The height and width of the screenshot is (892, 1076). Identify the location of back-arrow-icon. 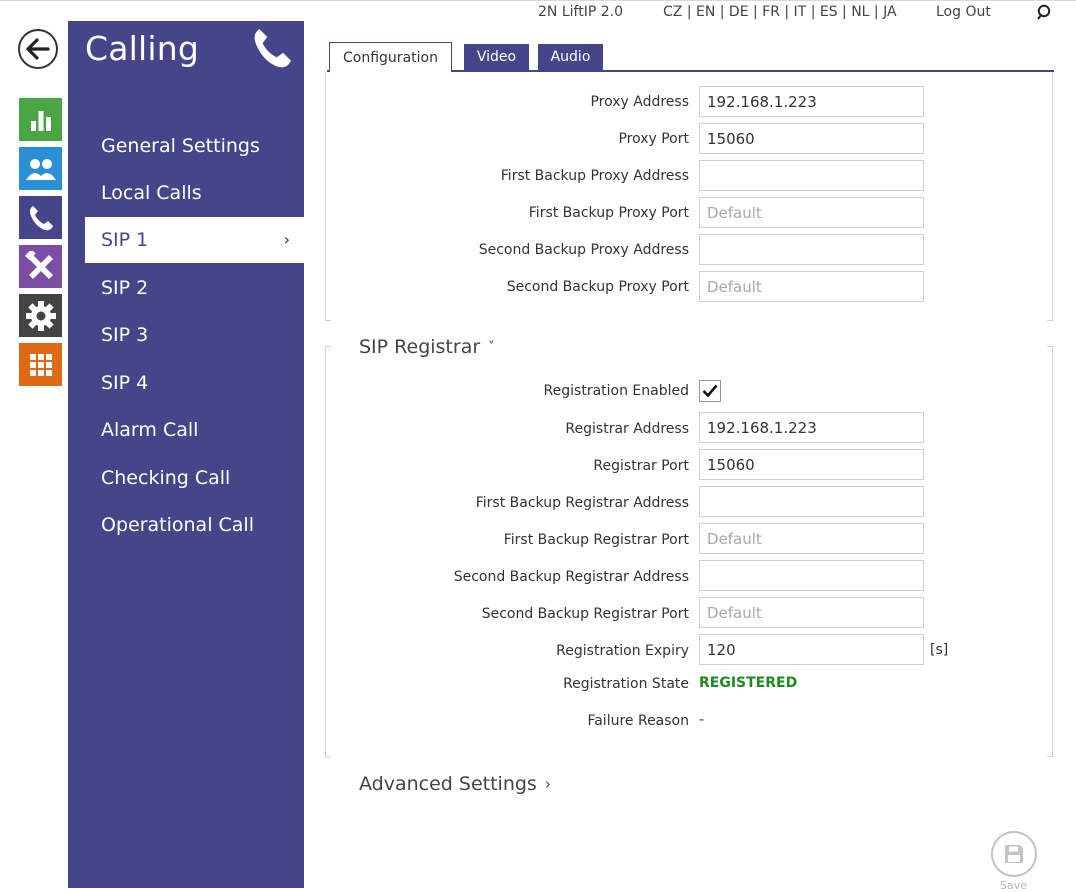
(38, 49).